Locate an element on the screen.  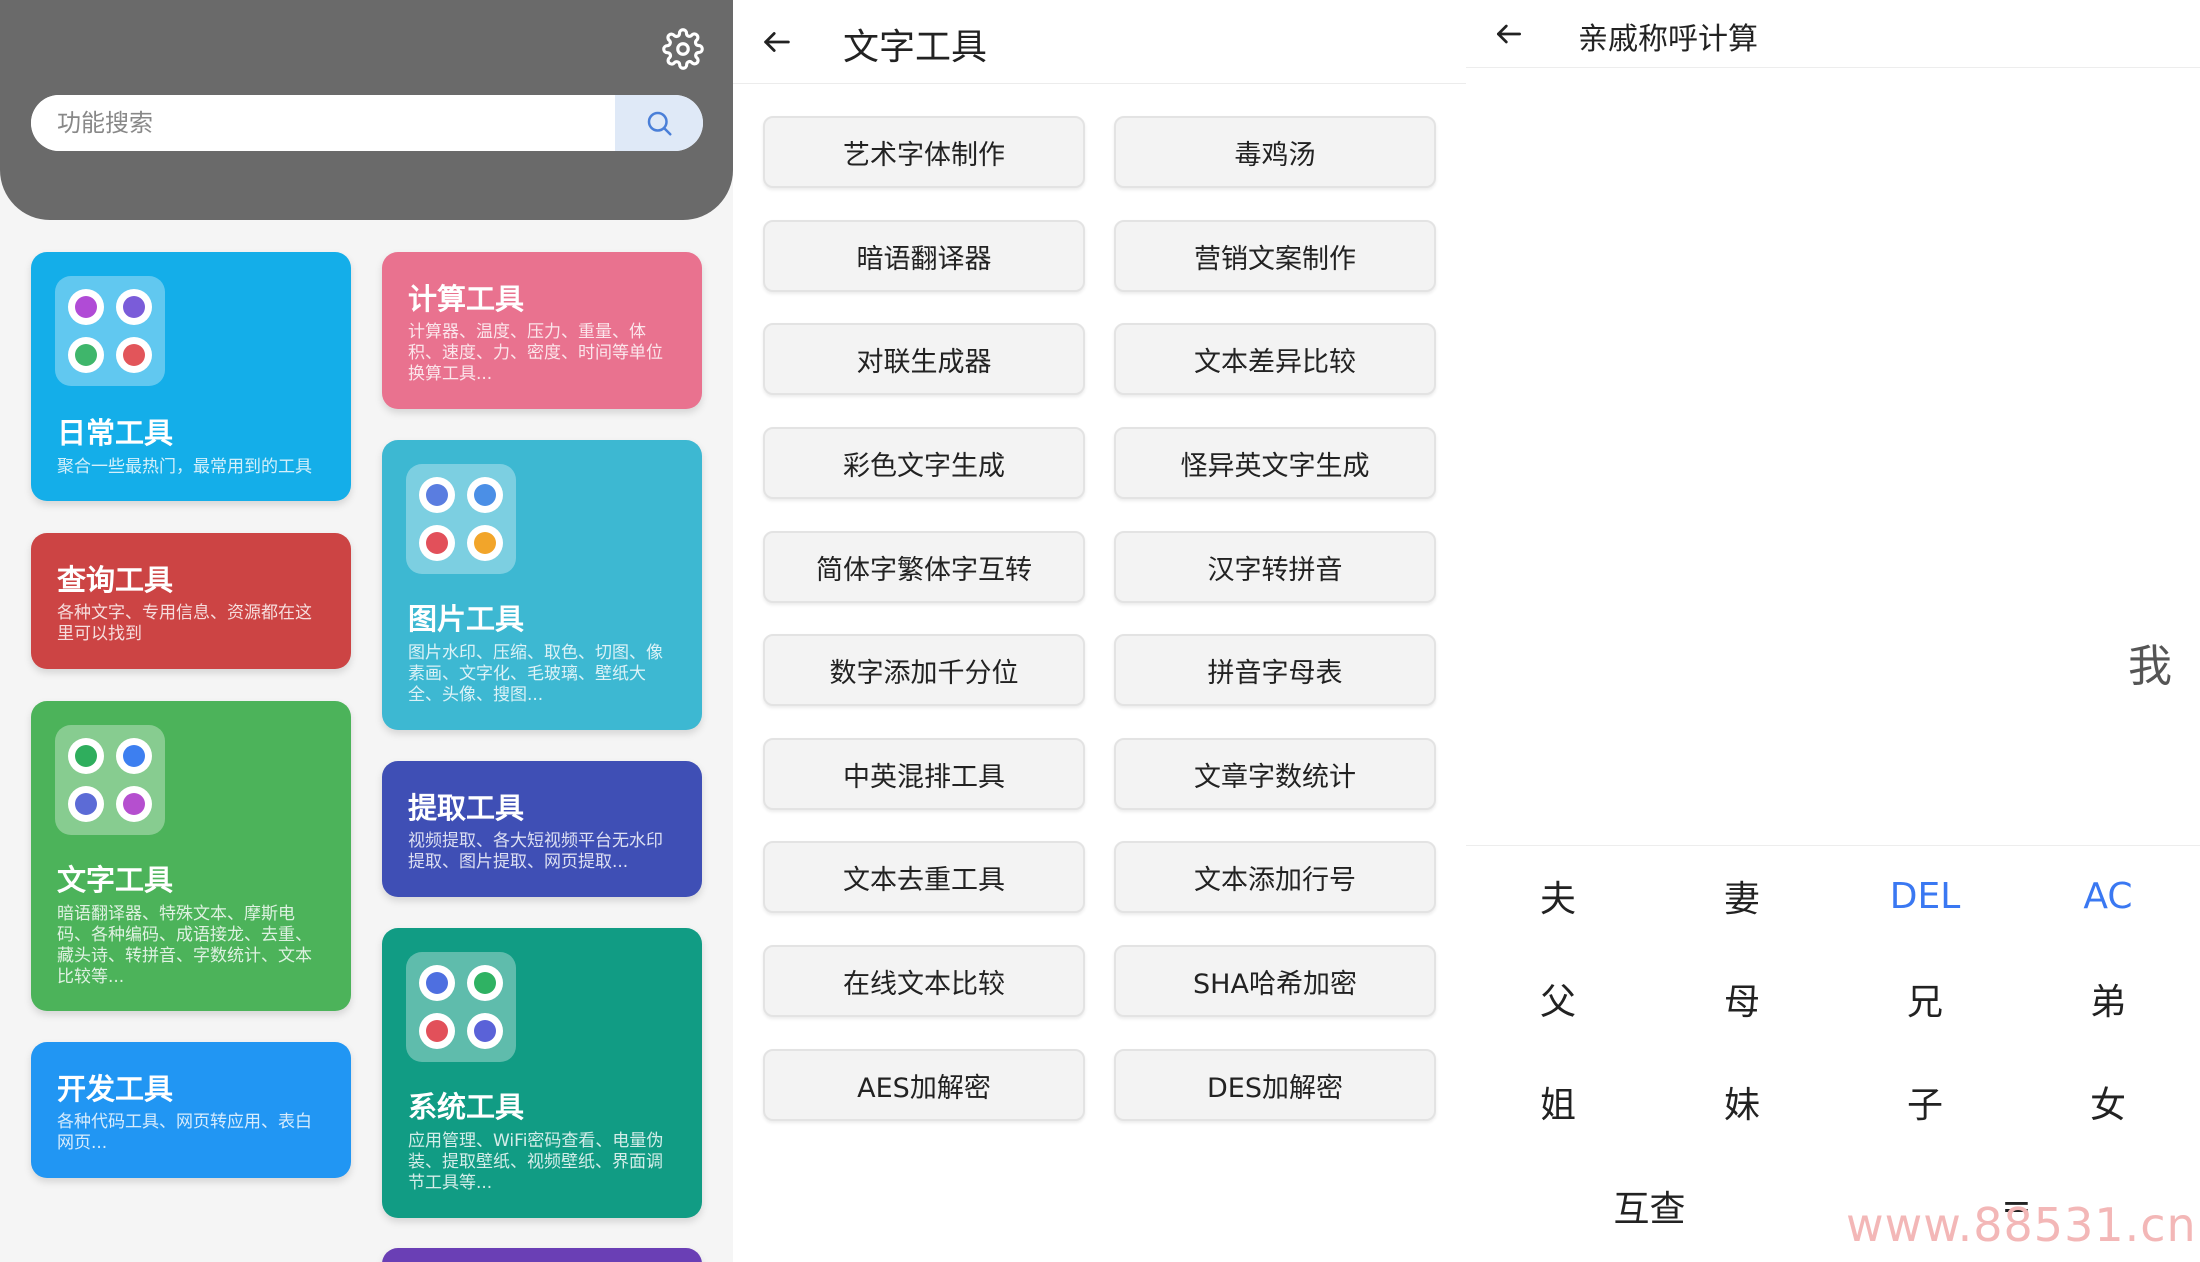
key-daughter: 女 is located at coordinates (2108, 1102).